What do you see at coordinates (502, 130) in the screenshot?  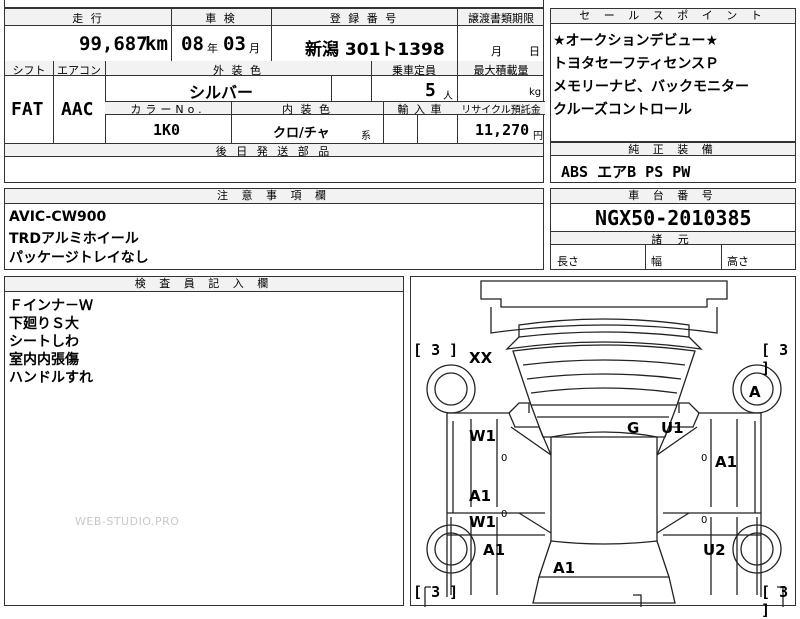 I see `recycle-fee-value: 11,270` at bounding box center [502, 130].